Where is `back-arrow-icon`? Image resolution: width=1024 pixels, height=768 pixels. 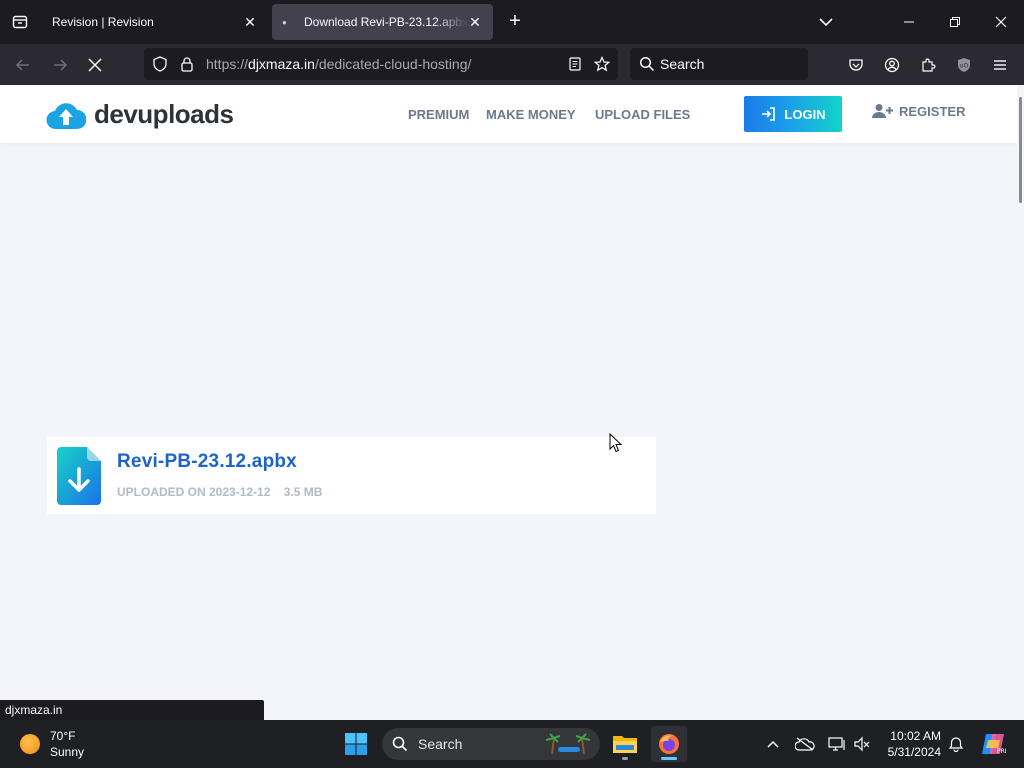
back-arrow-icon is located at coordinates (23, 65).